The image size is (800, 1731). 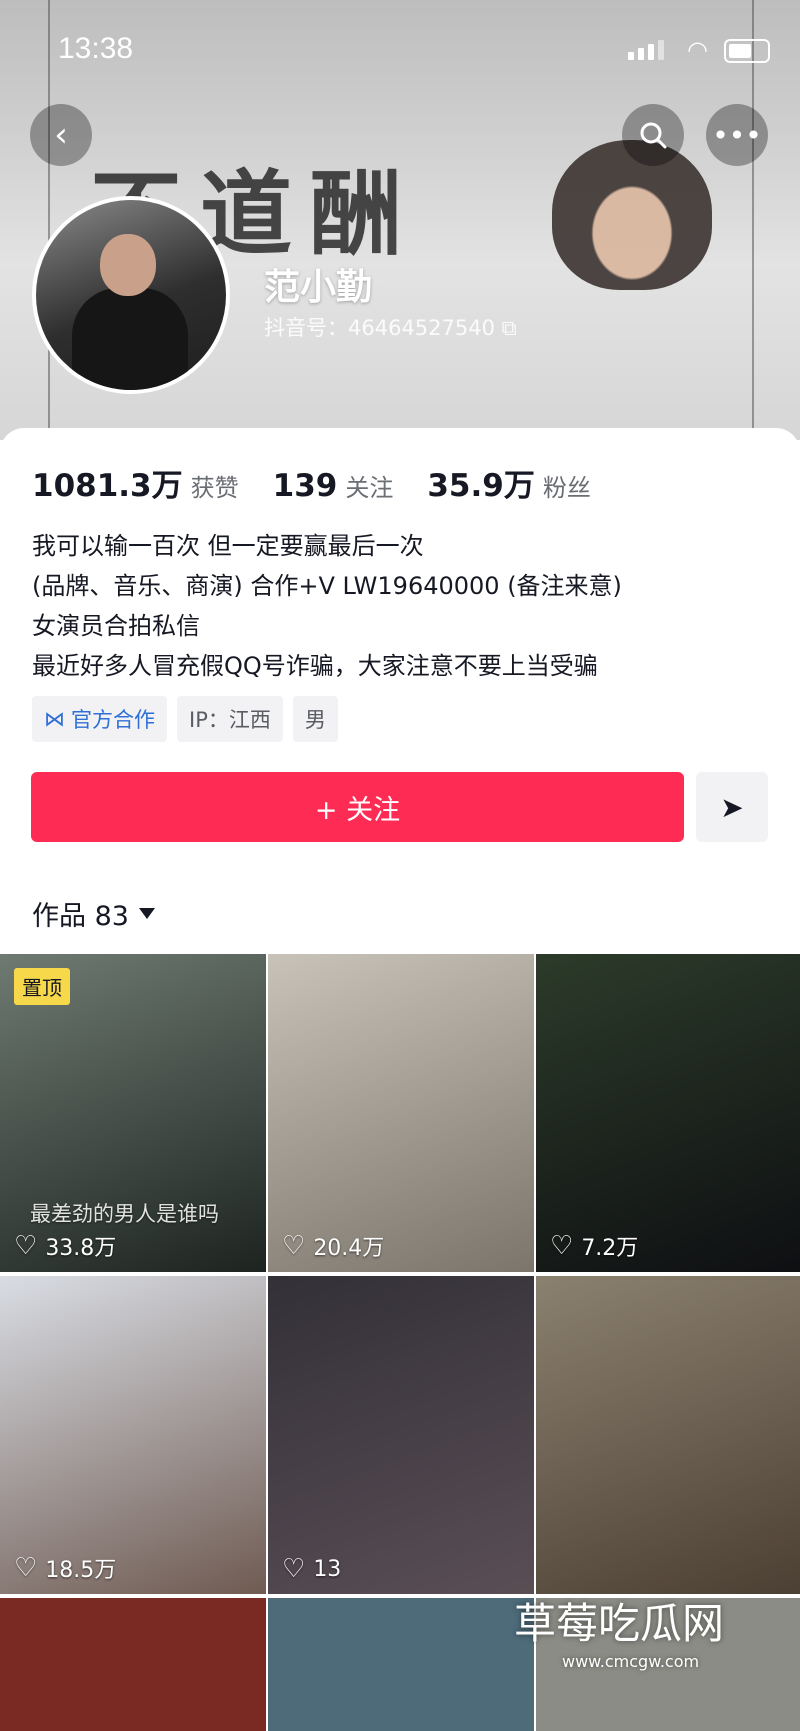 I want to click on tag-row: ⋈ 官方合作 IP：江西 男, so click(x=185, y=719).